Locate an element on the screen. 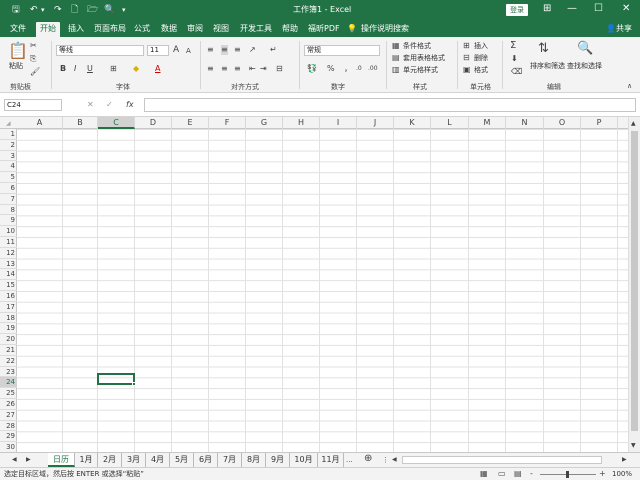 The width and height of the screenshot is (640, 480). sheet-tab: 2月 is located at coordinates (110, 460).